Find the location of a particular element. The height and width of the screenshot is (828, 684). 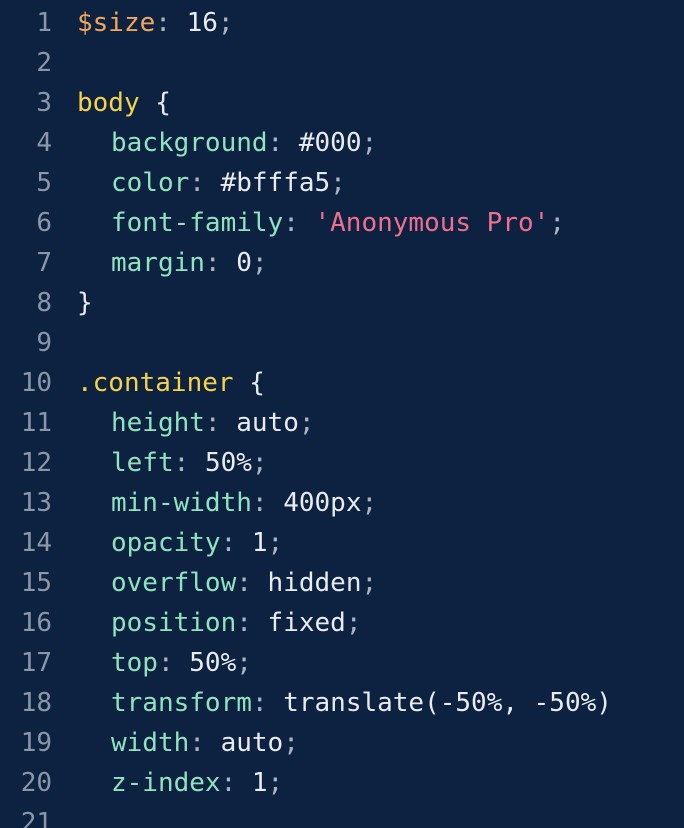

property-token: z-index is located at coordinates (166, 783).